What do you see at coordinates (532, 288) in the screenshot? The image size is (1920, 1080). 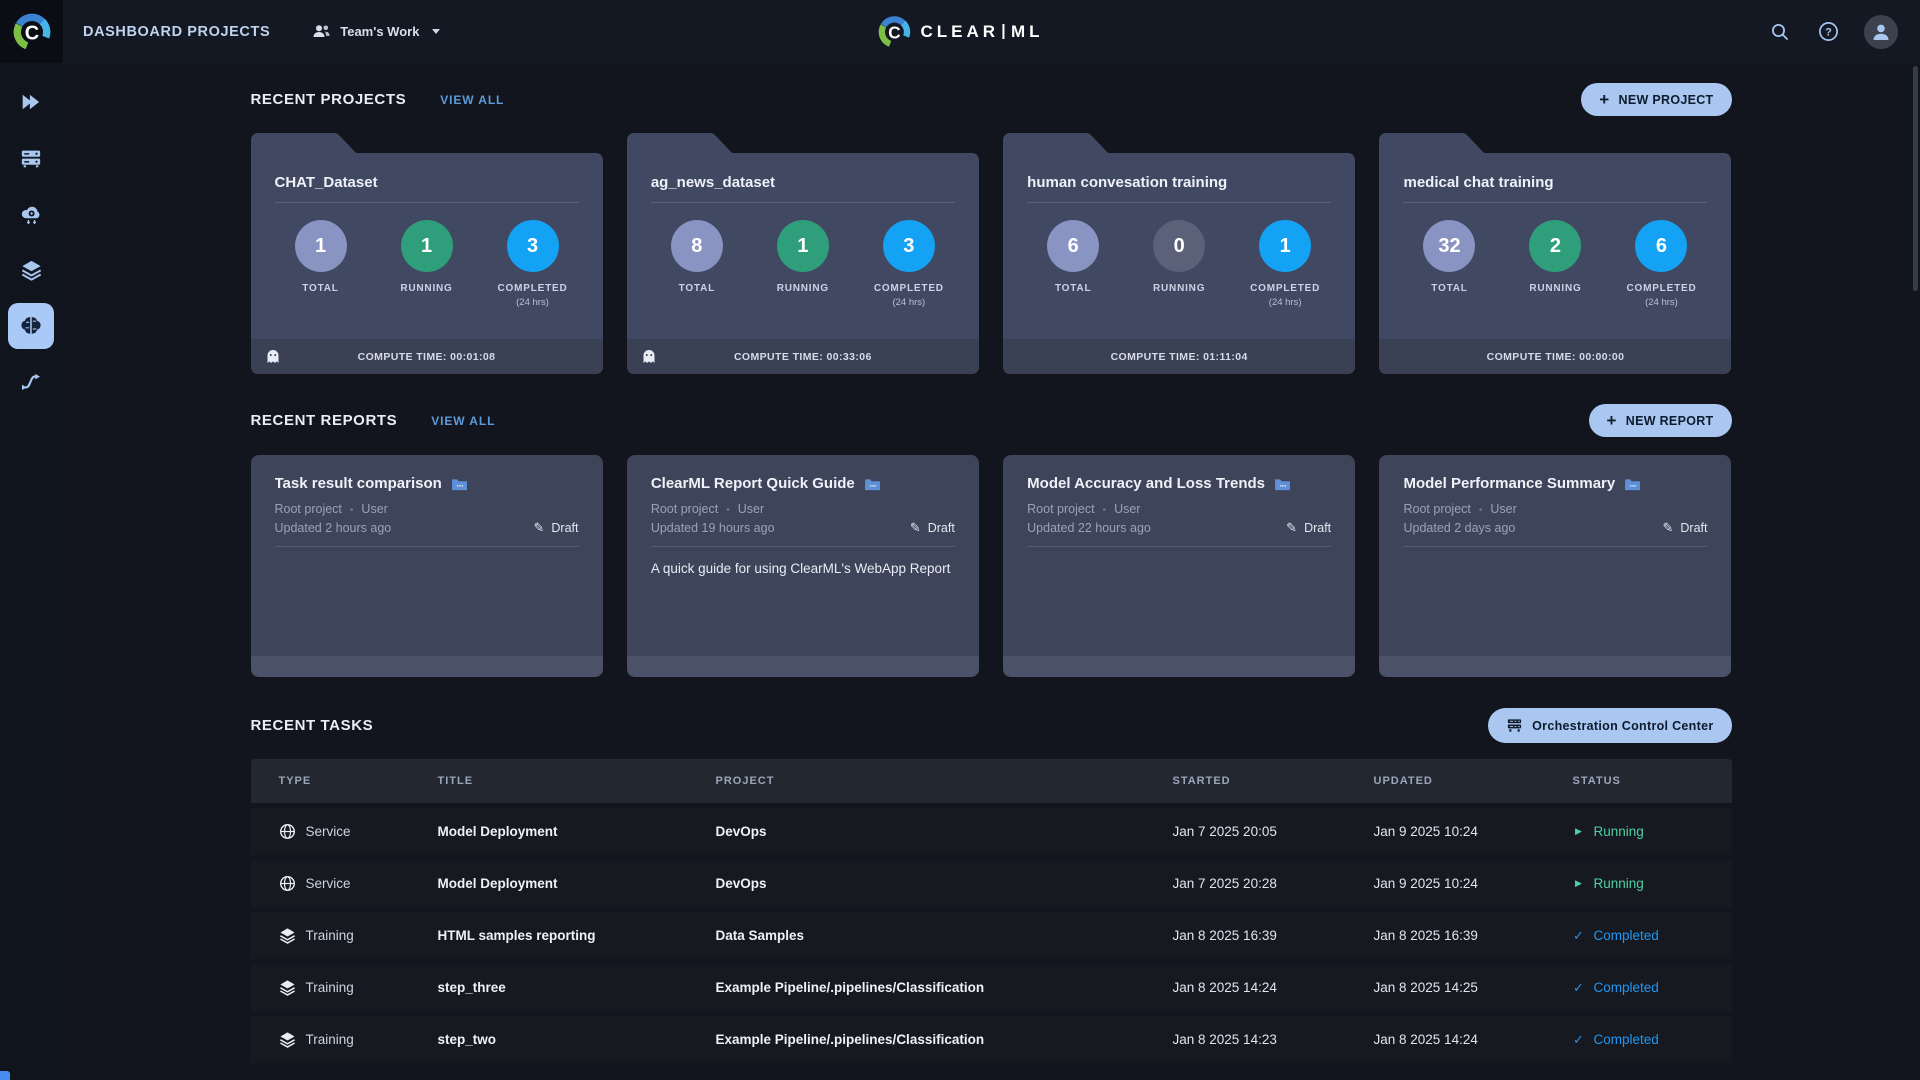 I see `completed-label: COMPLETED` at bounding box center [532, 288].